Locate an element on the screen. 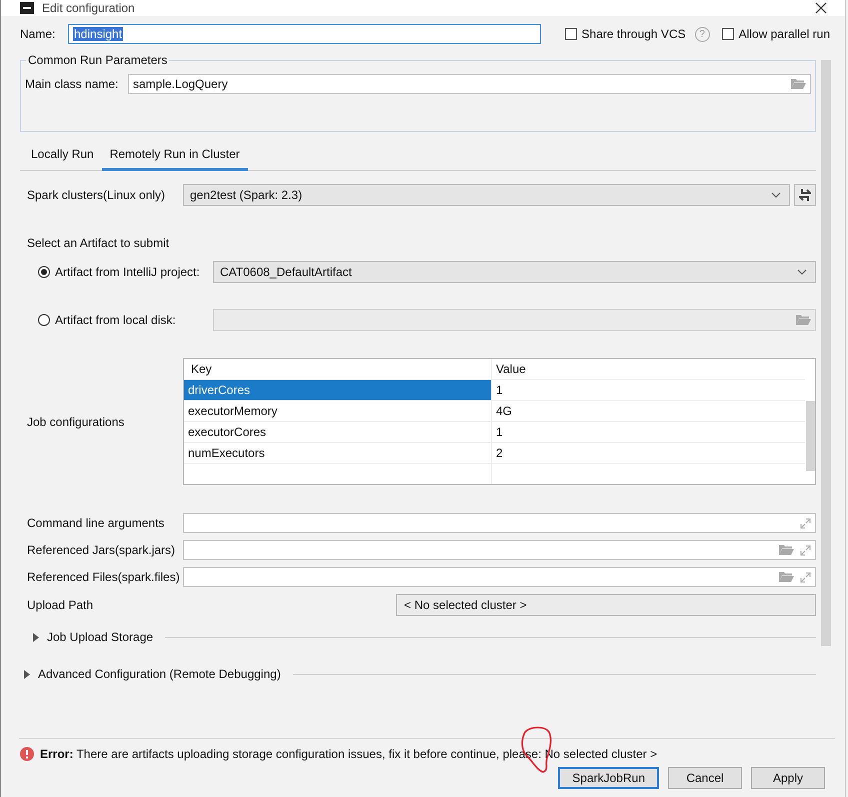  column-header: Key is located at coordinates (338, 369).